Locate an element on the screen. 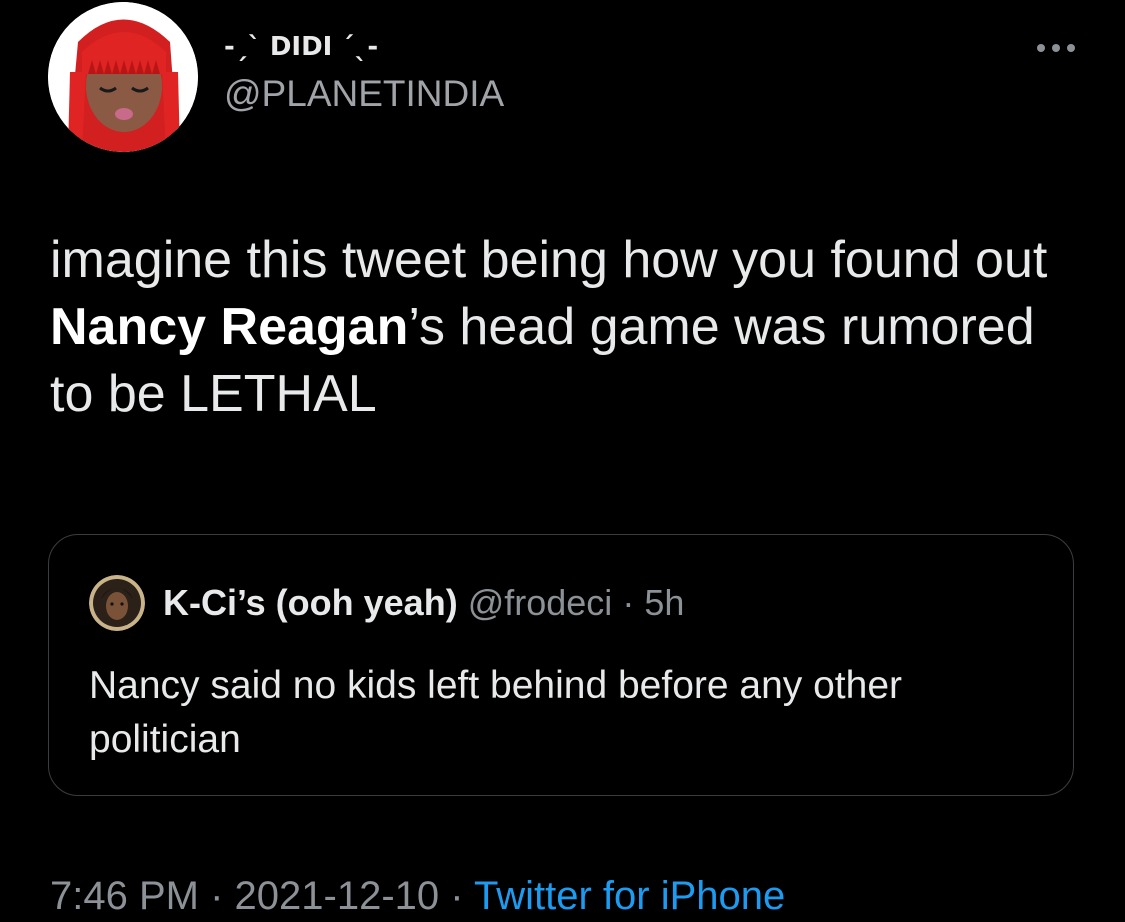 The height and width of the screenshot is (922, 1125). avatar-portrait-photo is located at coordinates (117, 603).